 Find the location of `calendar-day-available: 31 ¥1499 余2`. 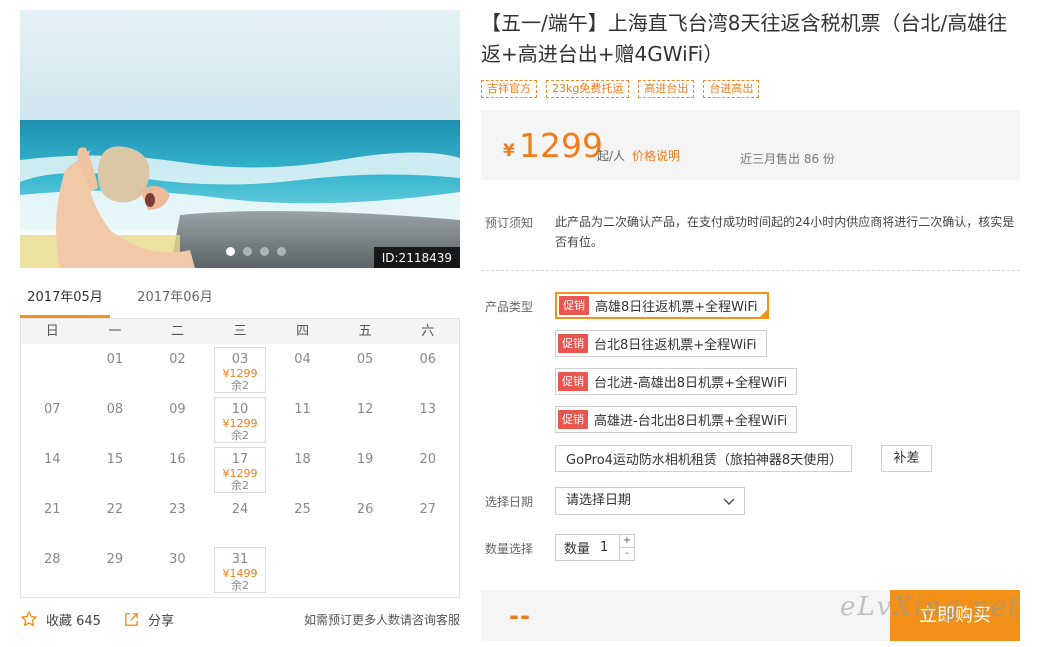

calendar-day-available: 31 ¥1499 余2 is located at coordinates (240, 570).